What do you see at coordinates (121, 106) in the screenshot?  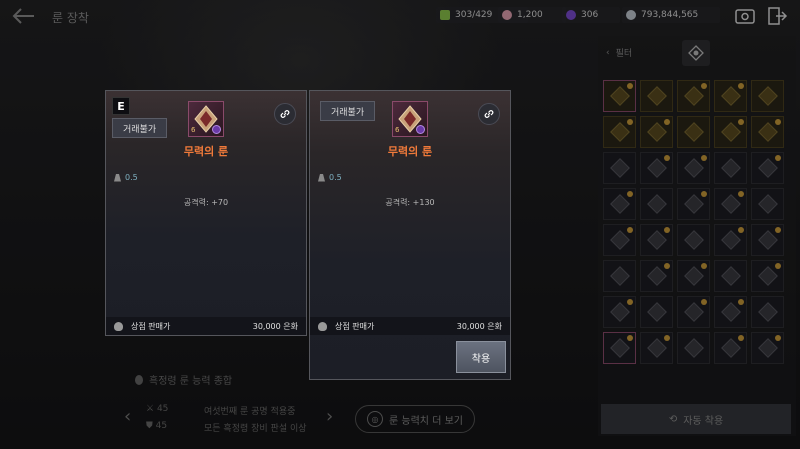 I see `equipped-badge: E` at bounding box center [121, 106].